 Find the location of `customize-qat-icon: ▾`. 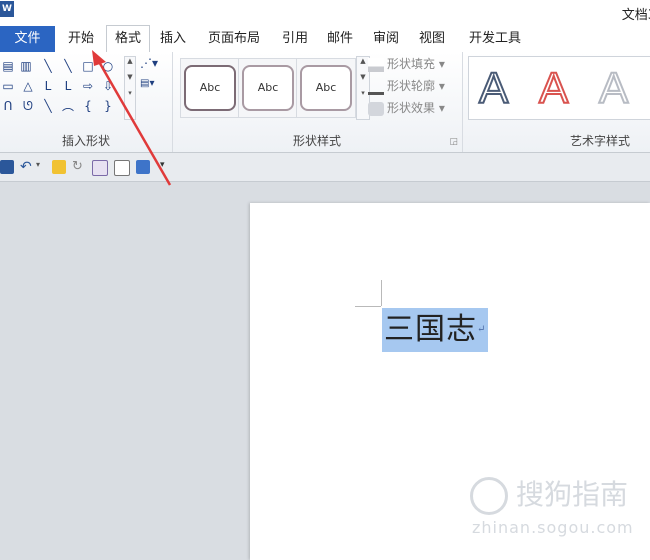

customize-qat-icon: ▾ is located at coordinates (167, 167).